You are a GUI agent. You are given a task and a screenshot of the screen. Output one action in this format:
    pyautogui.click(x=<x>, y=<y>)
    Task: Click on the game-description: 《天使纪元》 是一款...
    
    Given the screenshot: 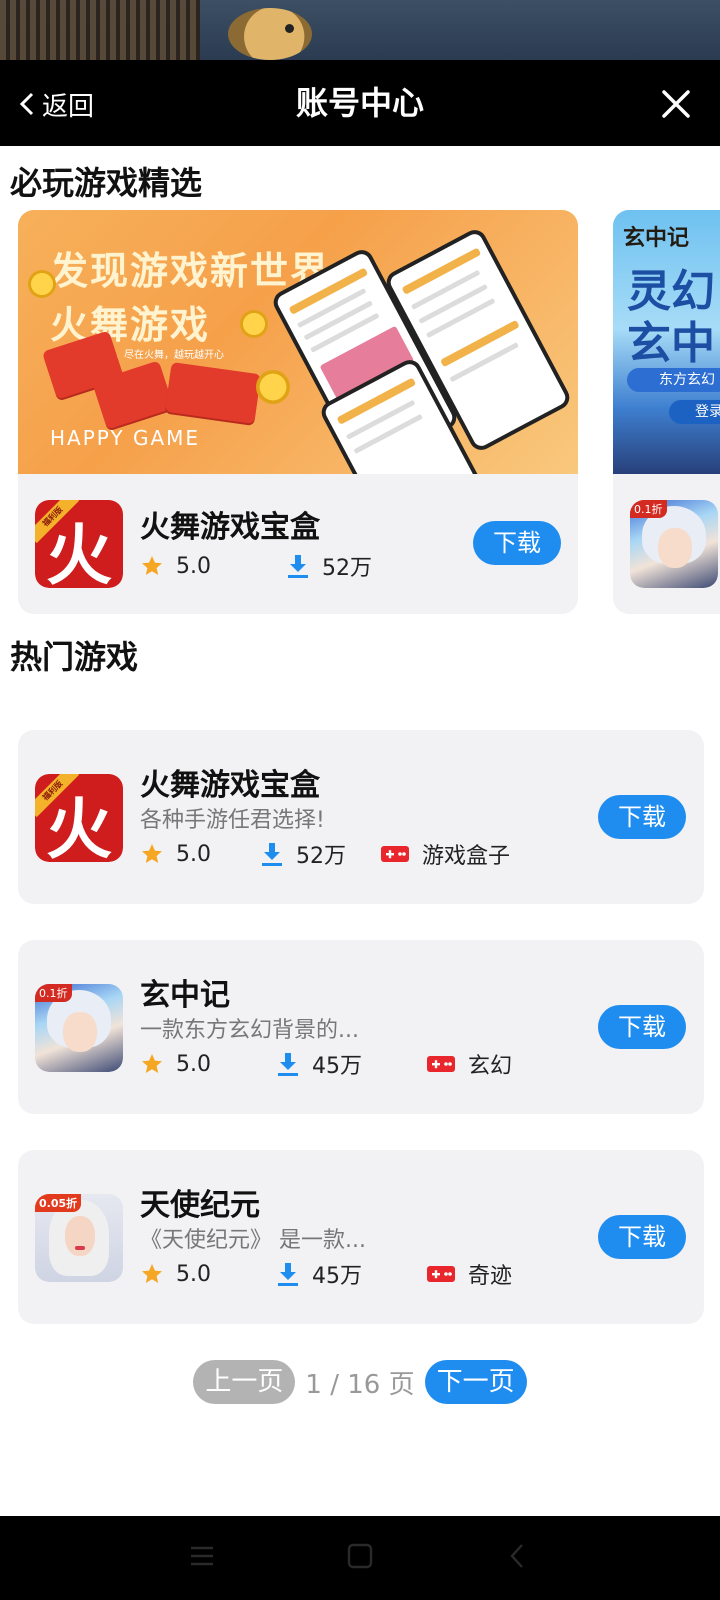 What is the action you would take?
    pyautogui.click(x=253, y=1240)
    